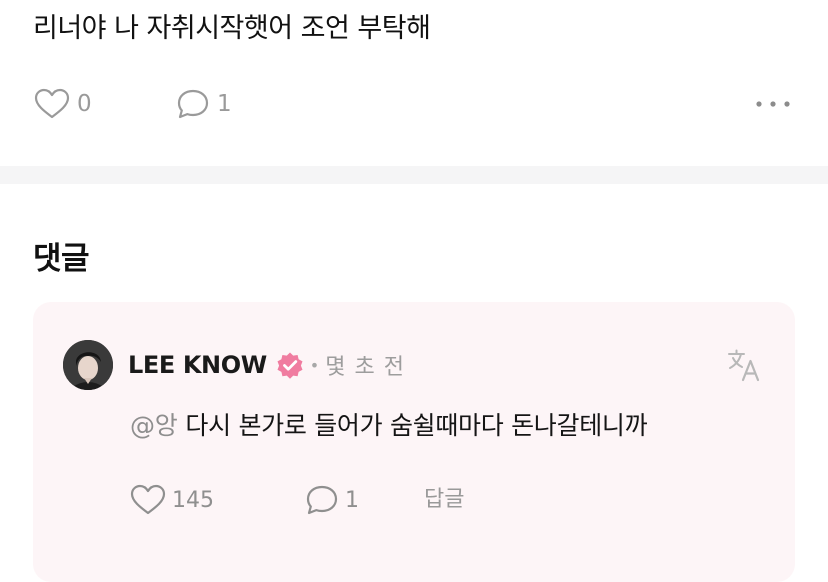 Image resolution: width=828 pixels, height=582 pixels. I want to click on post-more-button, so click(773, 104).